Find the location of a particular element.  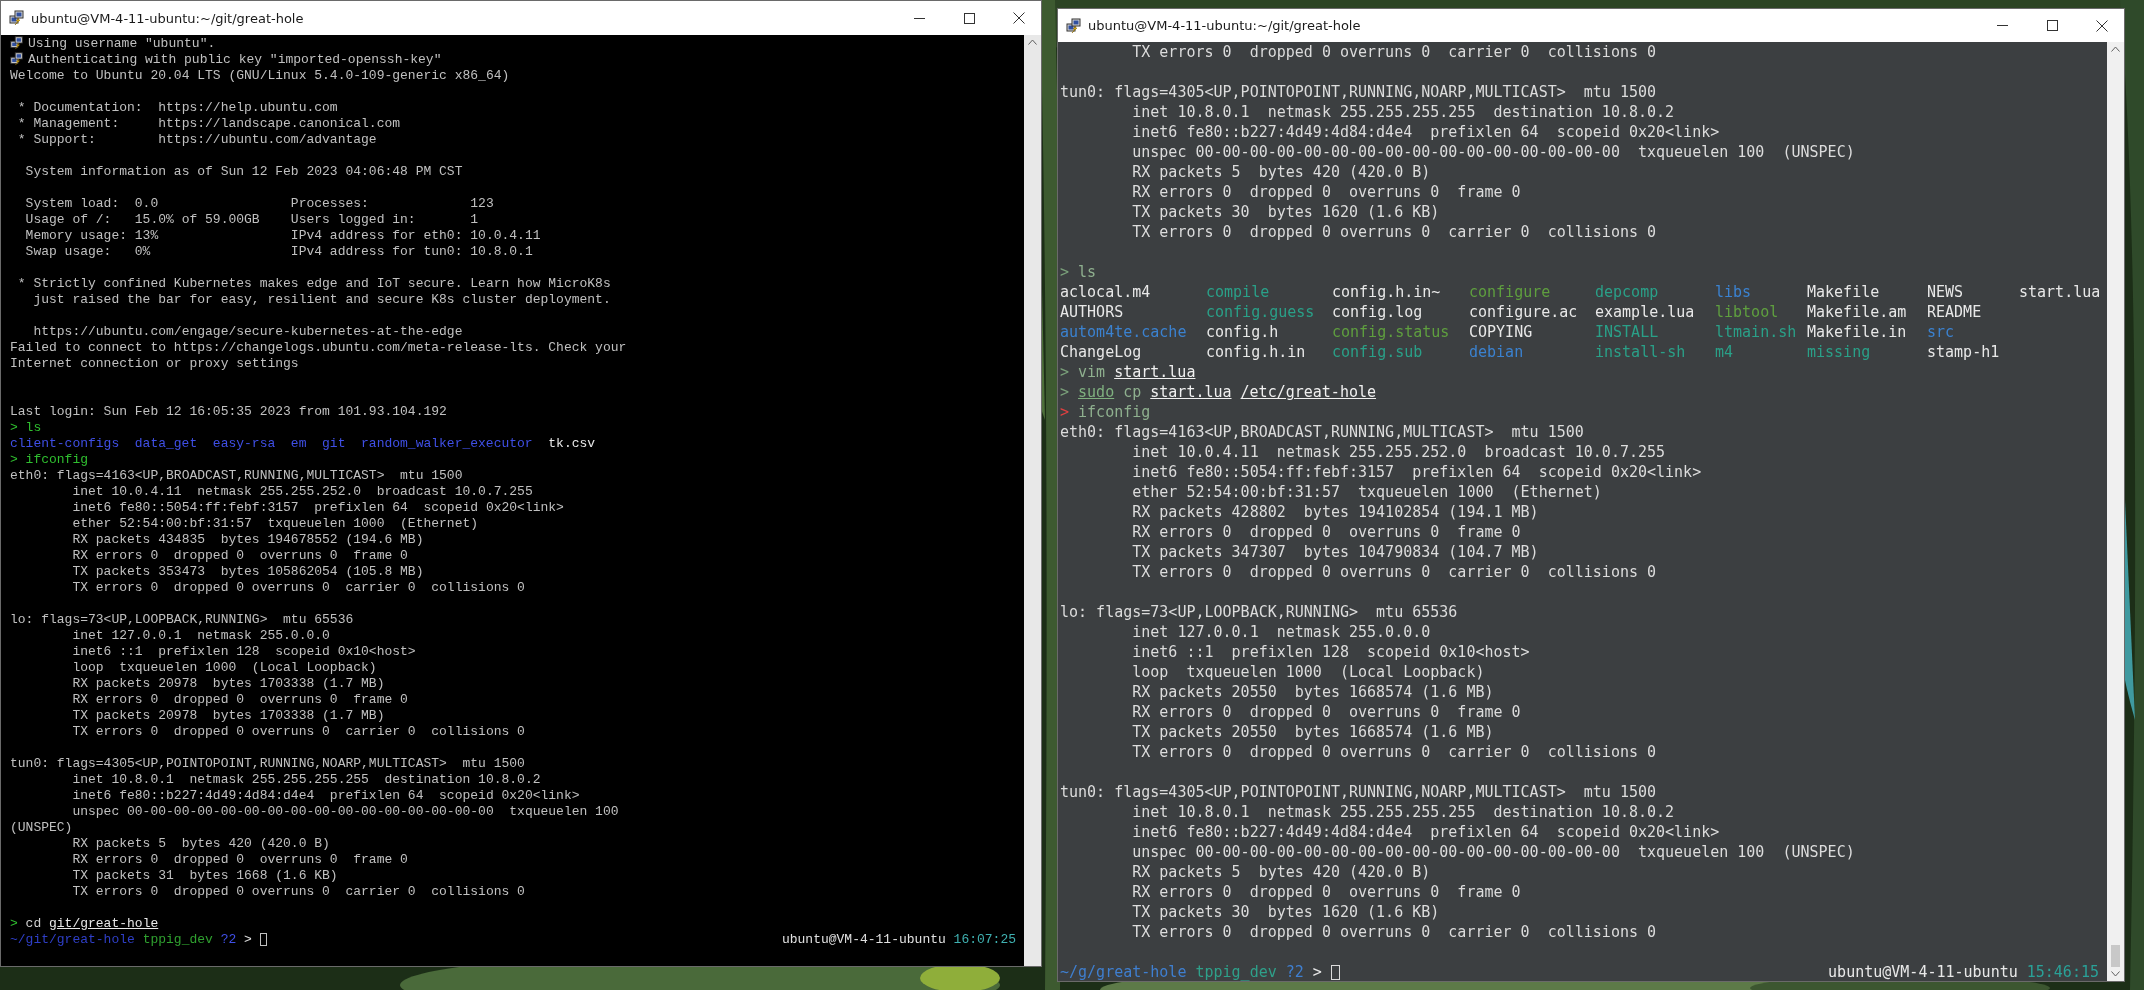

command-text: cp is located at coordinates (1132, 392).